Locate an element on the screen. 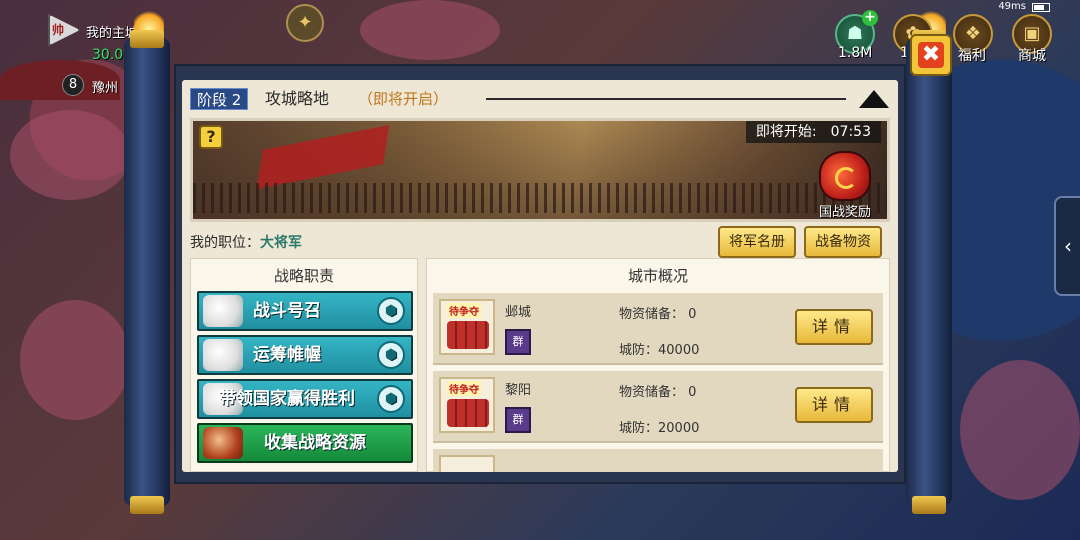  battle-banner: ? 即将开始: 07:53 国战奖励 is located at coordinates (540, 170).